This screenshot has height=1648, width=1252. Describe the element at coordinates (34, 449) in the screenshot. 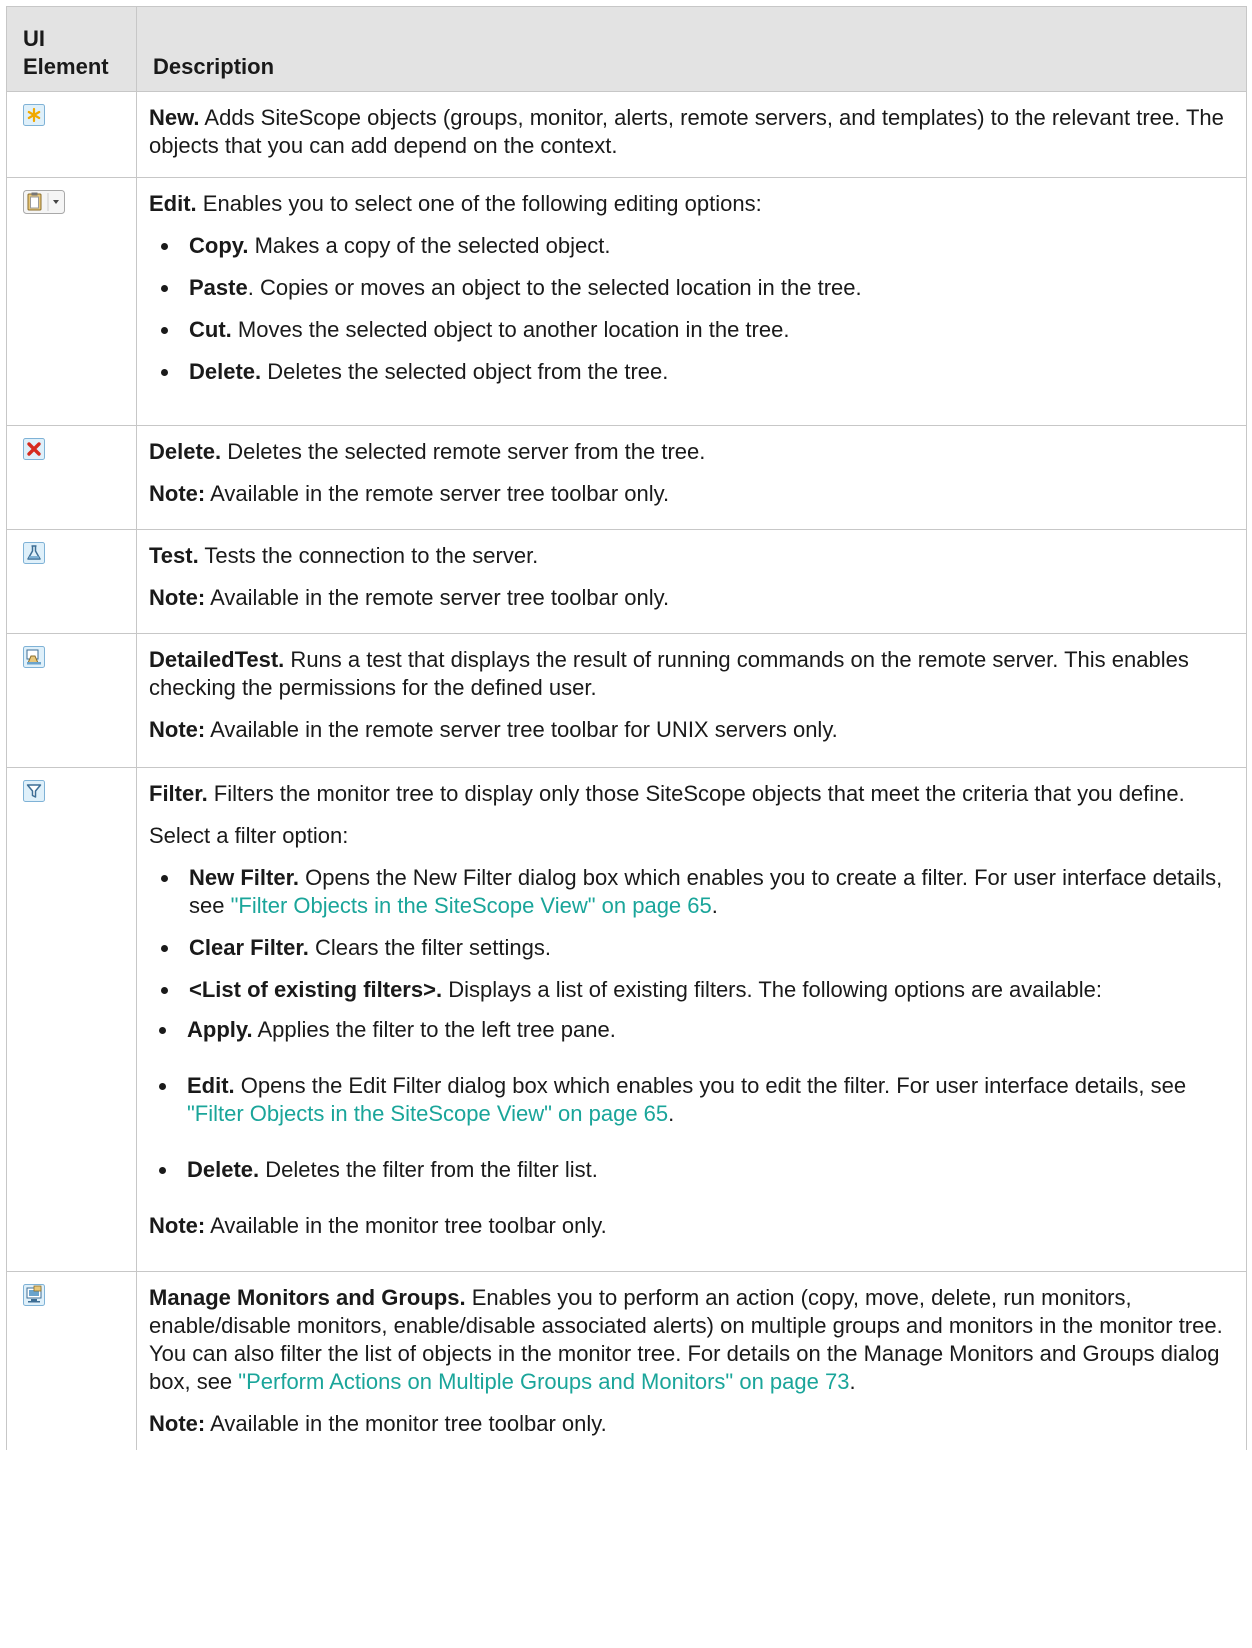

I see `delete-x-icon` at that location.